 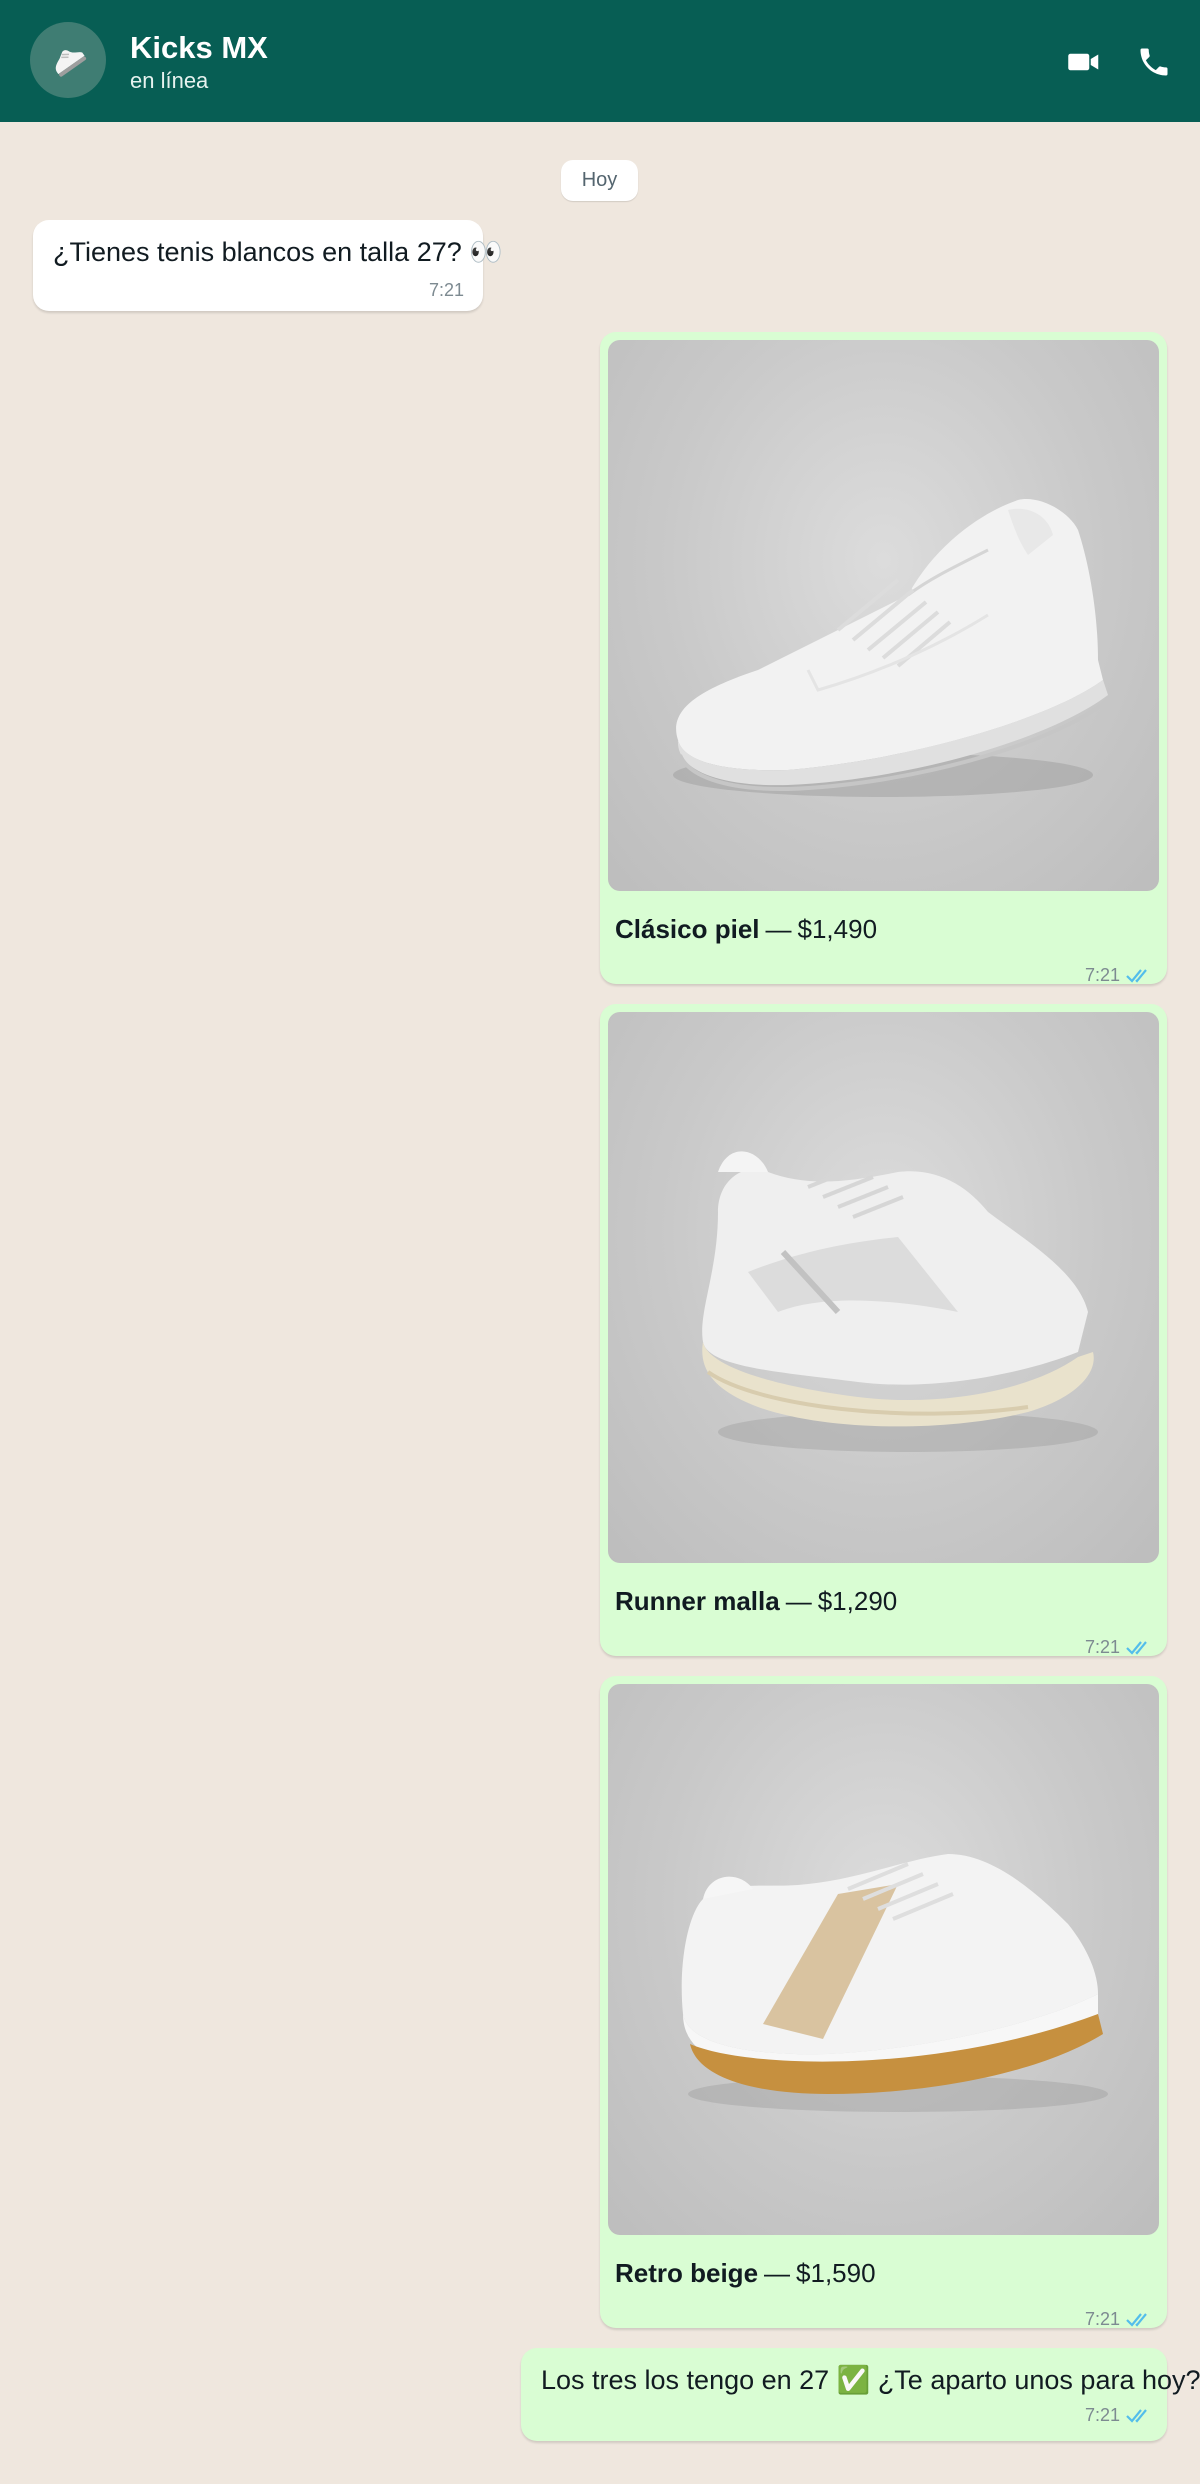 What do you see at coordinates (600, 61) in the screenshot?
I see `chat-header: Kicks MX en línea` at bounding box center [600, 61].